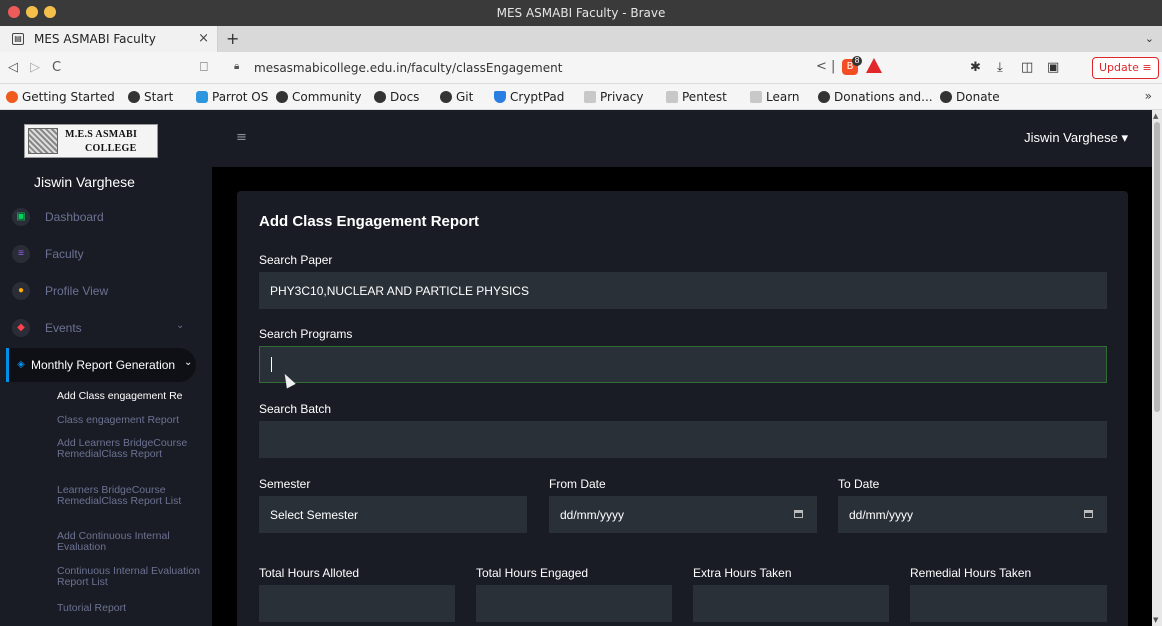  I want to click on scroll-down-icon: ▼, so click(1155, 620).